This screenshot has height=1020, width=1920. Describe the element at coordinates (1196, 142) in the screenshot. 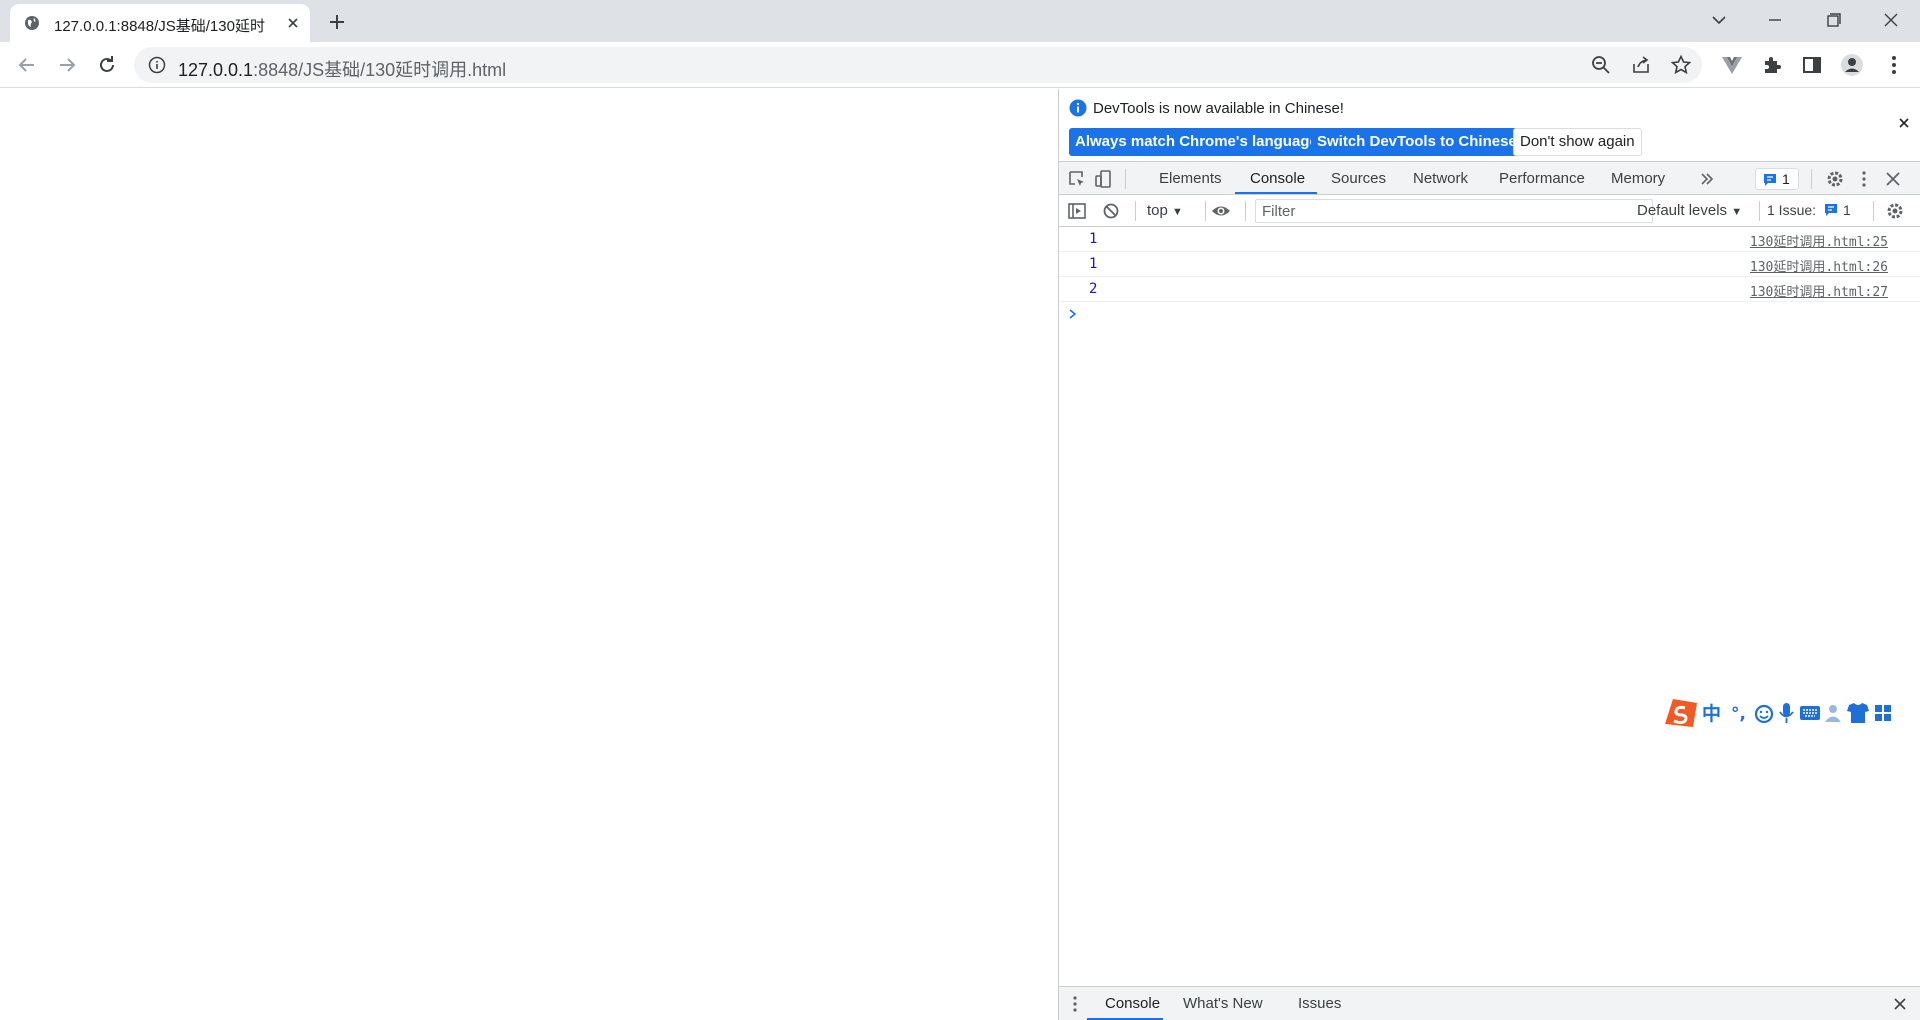

I see `always-match-language-button: Always match Chrome's language` at that location.